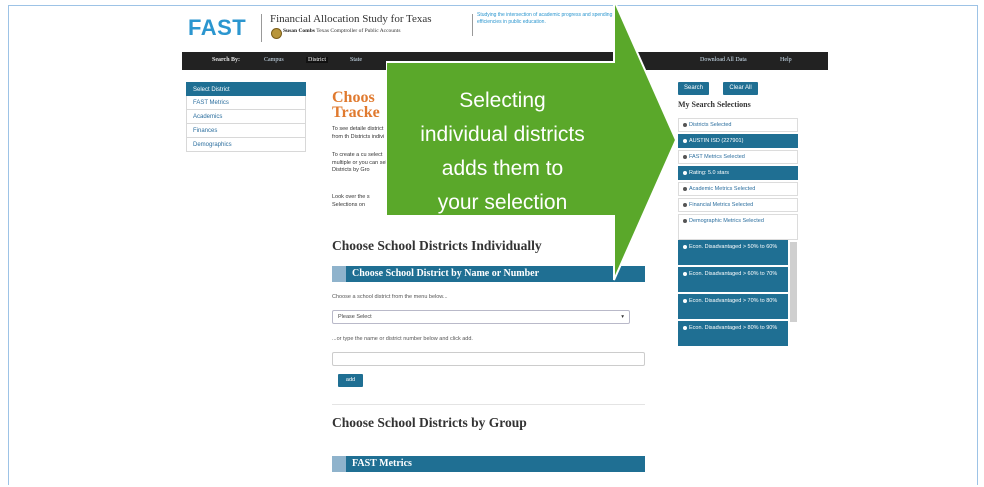 The image size is (984, 487). I want to click on page-heading: Choos Tracke, so click(362, 105).